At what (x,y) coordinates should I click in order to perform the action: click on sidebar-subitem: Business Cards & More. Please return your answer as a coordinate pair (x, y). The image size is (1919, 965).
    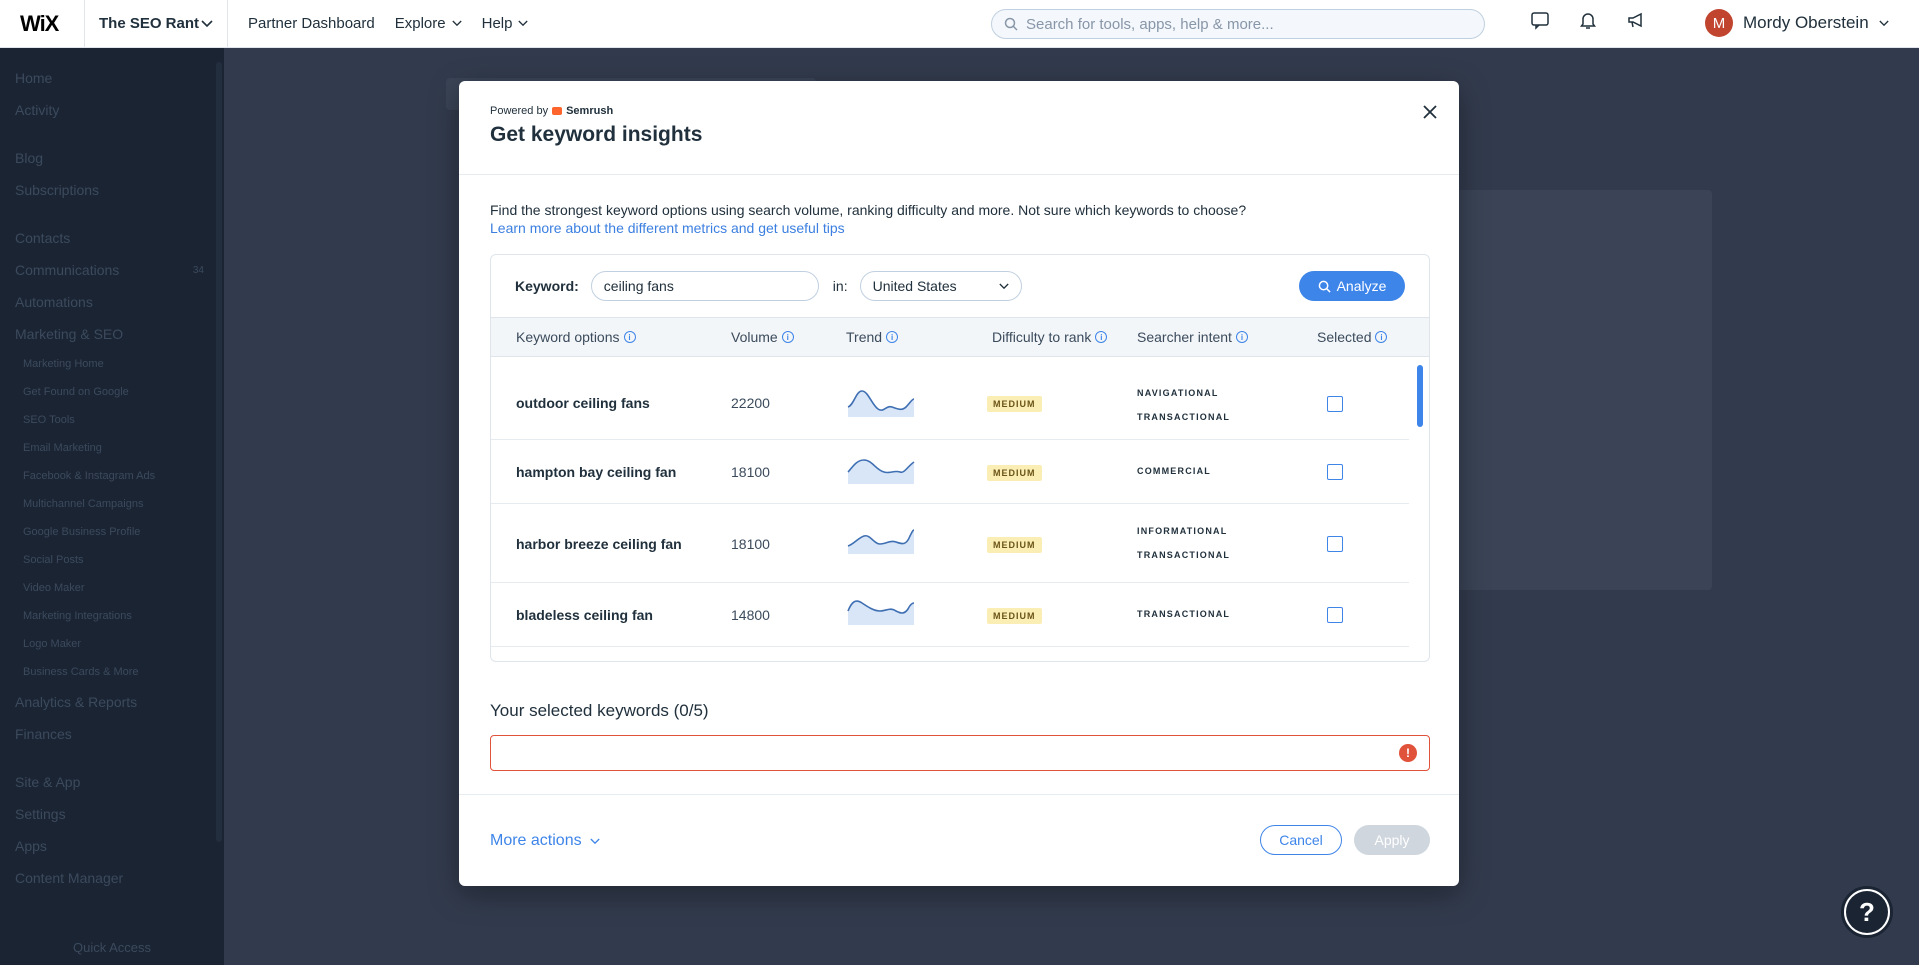
    Looking at the image, I should click on (112, 672).